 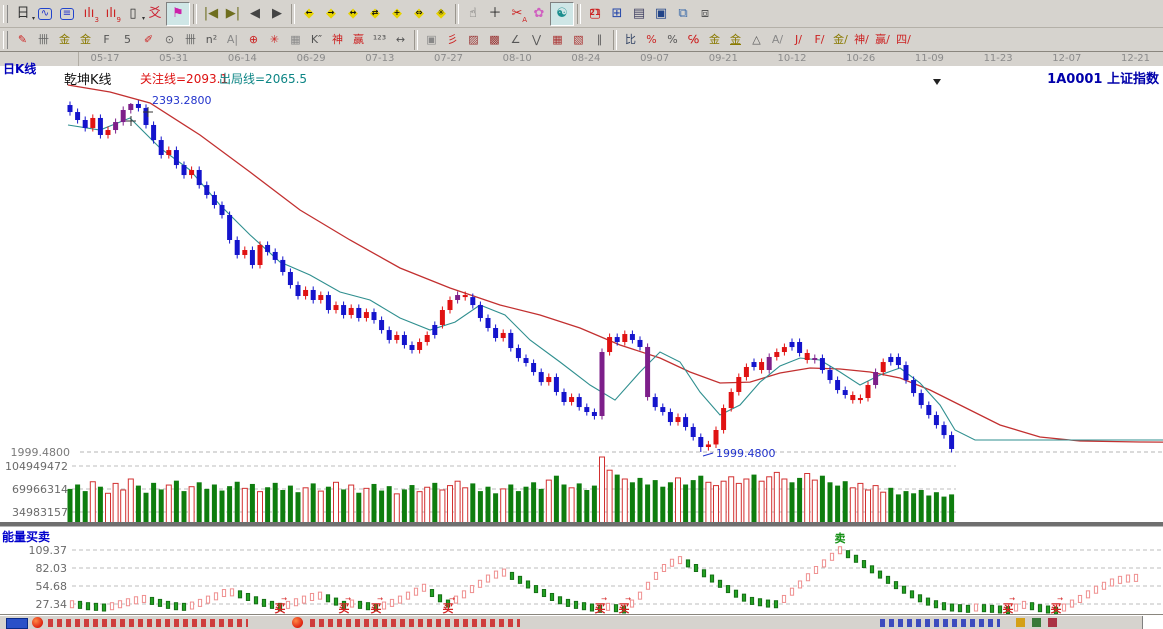 I want to click on parallel-lines-icon: ∥, so click(x=599, y=40).